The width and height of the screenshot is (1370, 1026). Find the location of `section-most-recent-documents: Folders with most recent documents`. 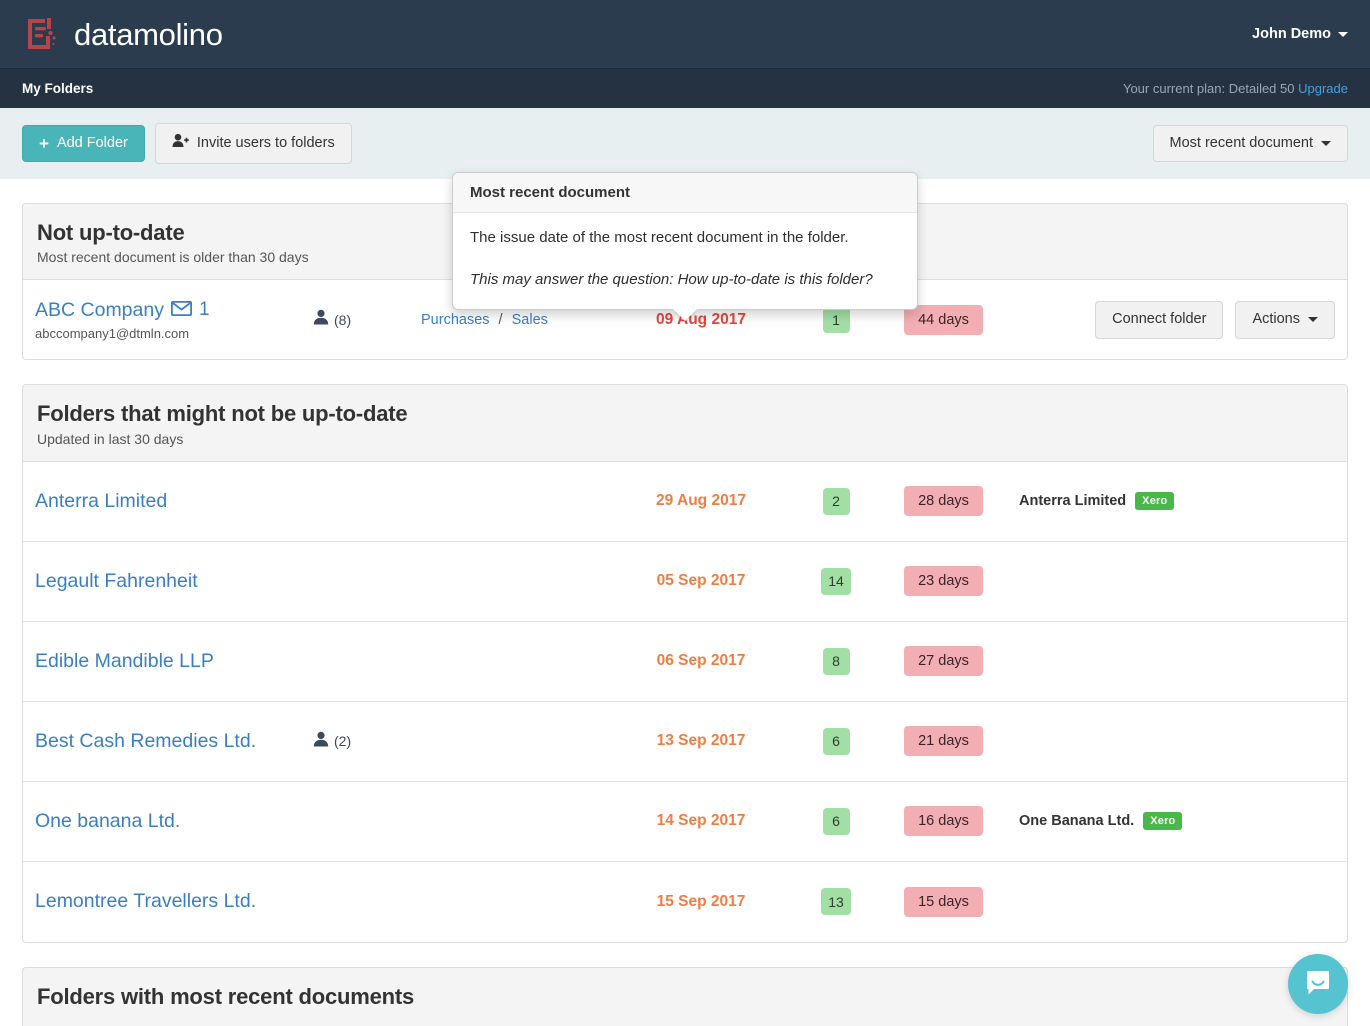

section-most-recent-documents: Folders with most recent documents is located at coordinates (685, 996).